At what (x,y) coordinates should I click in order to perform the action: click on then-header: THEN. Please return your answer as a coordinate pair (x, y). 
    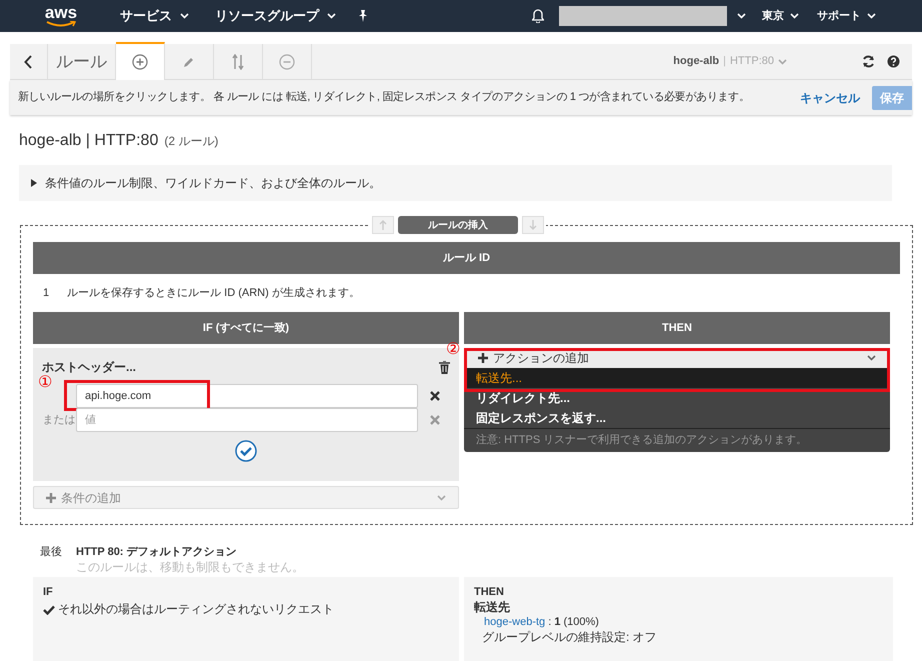
    Looking at the image, I should click on (677, 328).